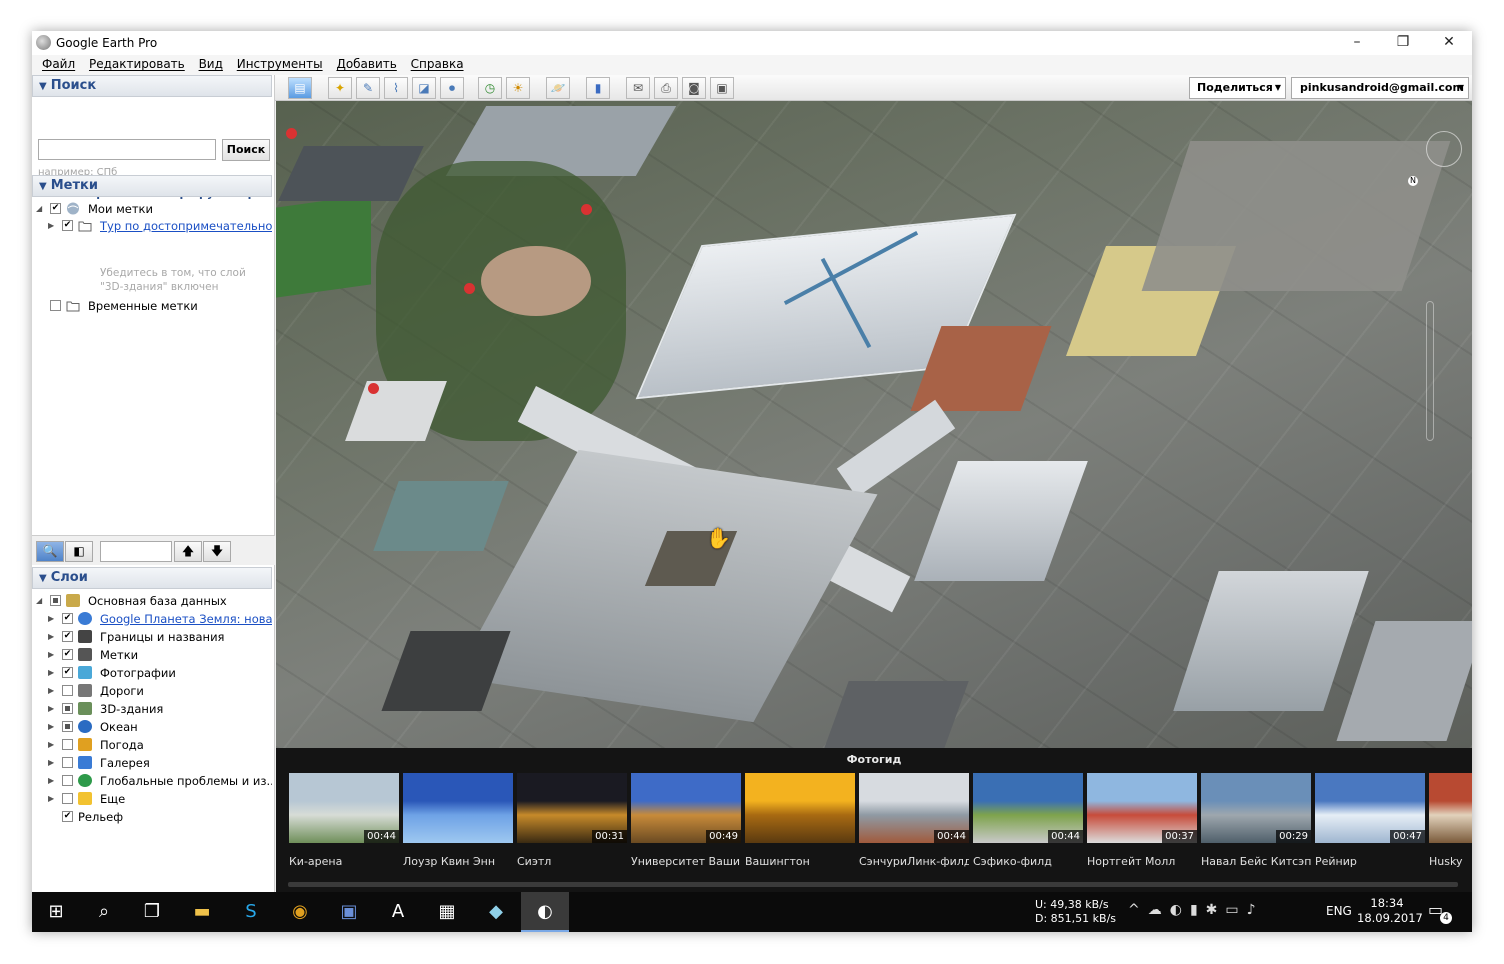 The width and height of the screenshot is (1504, 964). Describe the element at coordinates (137, 64) in the screenshot. I see `menu-edit: Редактировать` at that location.